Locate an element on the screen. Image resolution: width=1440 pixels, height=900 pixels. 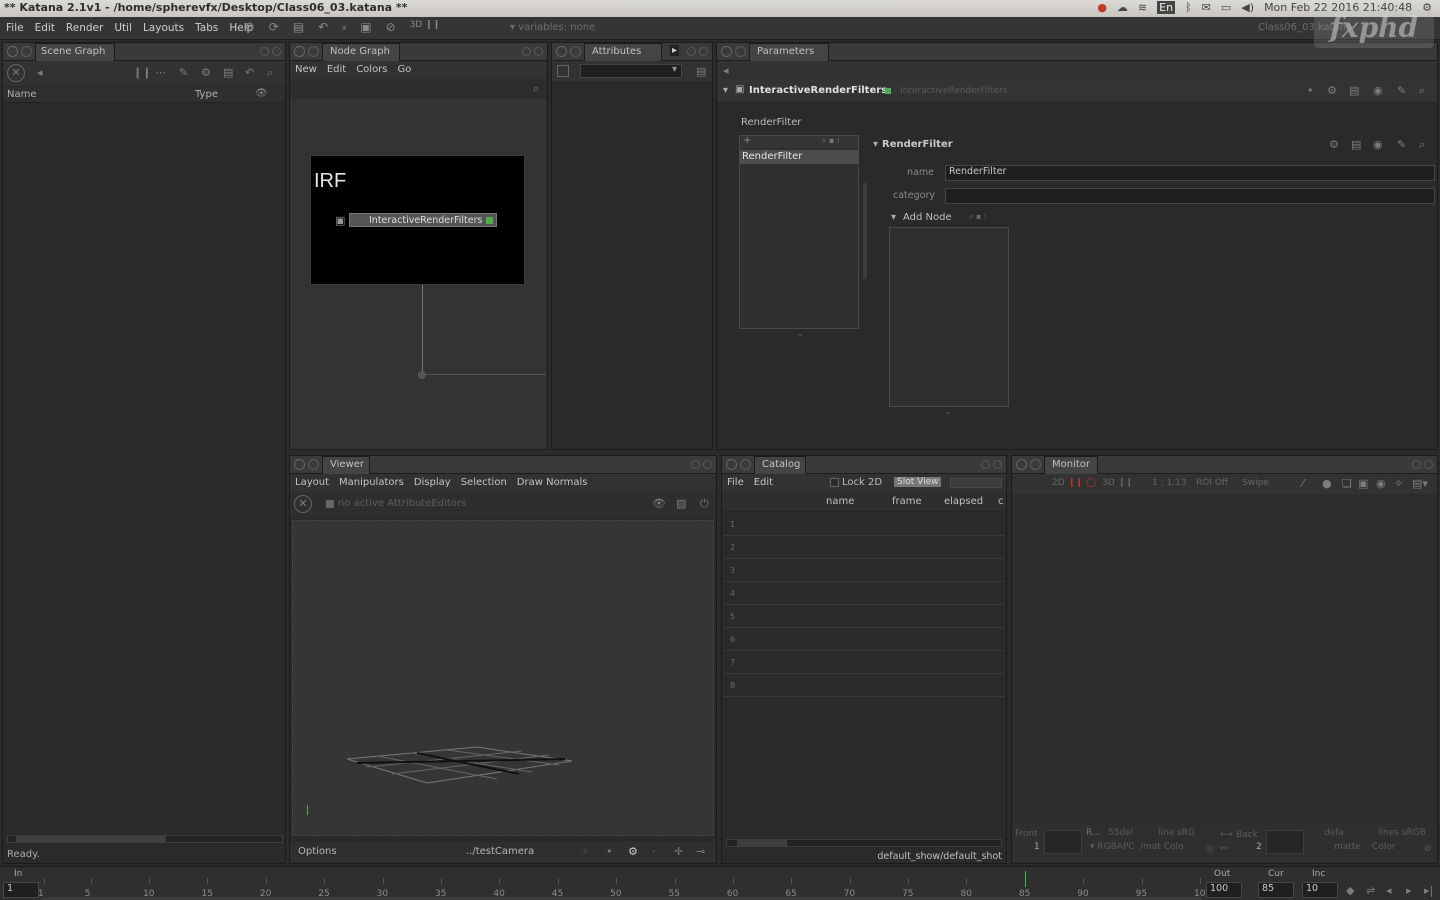
menu-layouts: Layouts is located at coordinates (163, 28).